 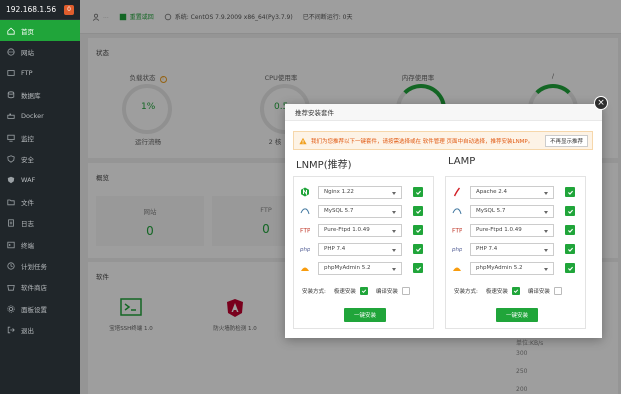 What do you see at coordinates (40, 308) in the screenshot?
I see `sidebar-item-13: 面板设置` at bounding box center [40, 308].